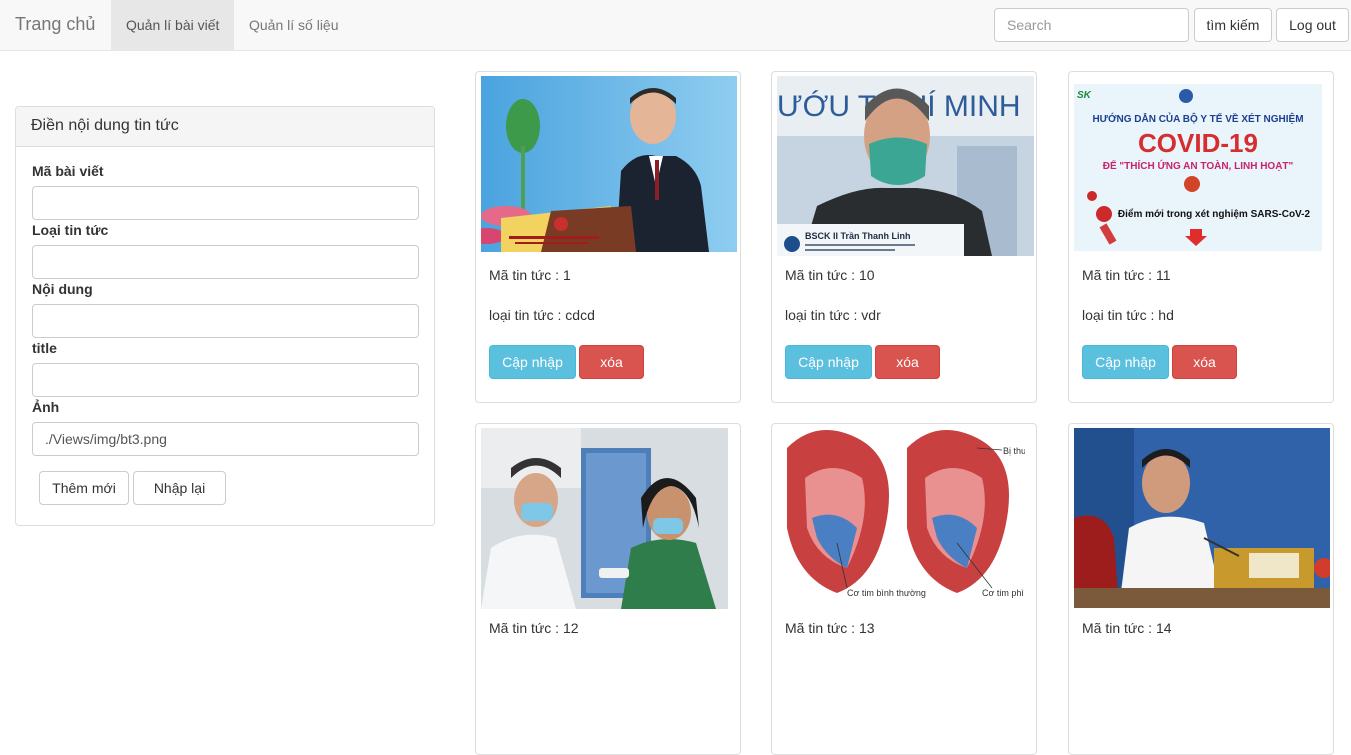 Image resolution: width=1351 pixels, height=755 pixels. I want to click on news-image-official-podium, so click(609, 164).